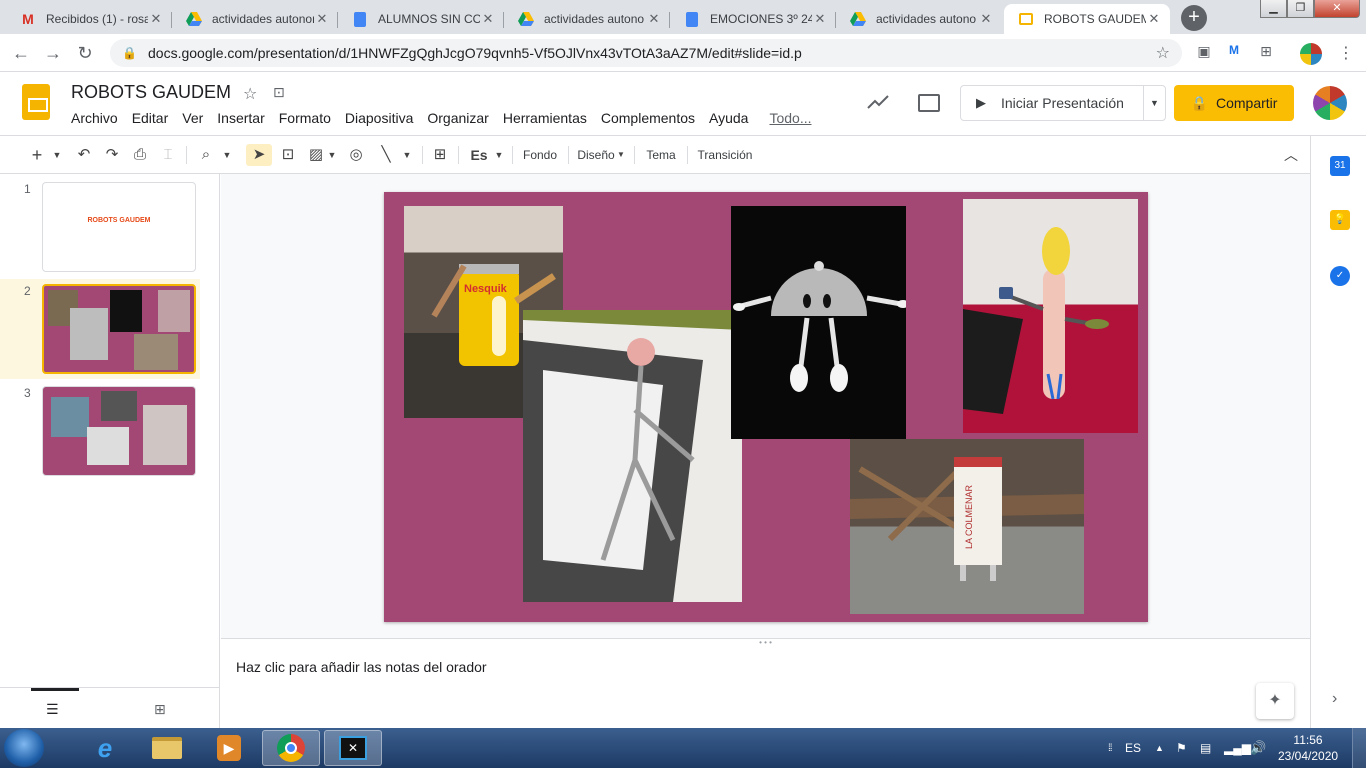 This screenshot has height=768, width=1366. I want to click on language-indicator: ES, so click(1133, 748).